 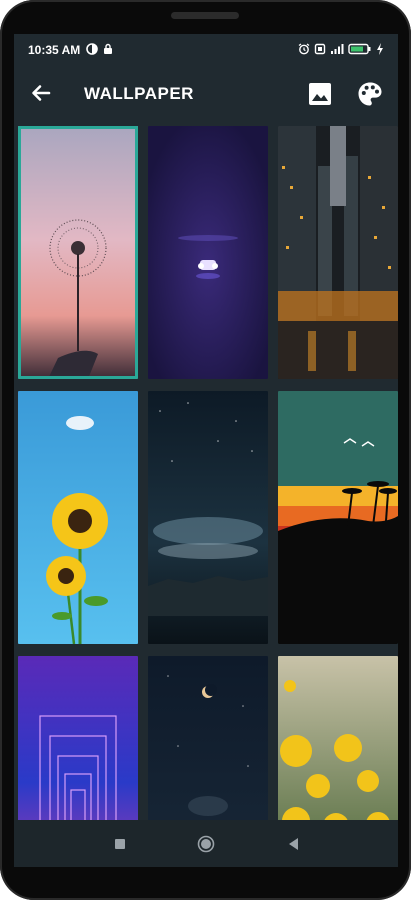 I want to click on wallpaper-tile-night-sky-clouds, so click(x=208, y=517).